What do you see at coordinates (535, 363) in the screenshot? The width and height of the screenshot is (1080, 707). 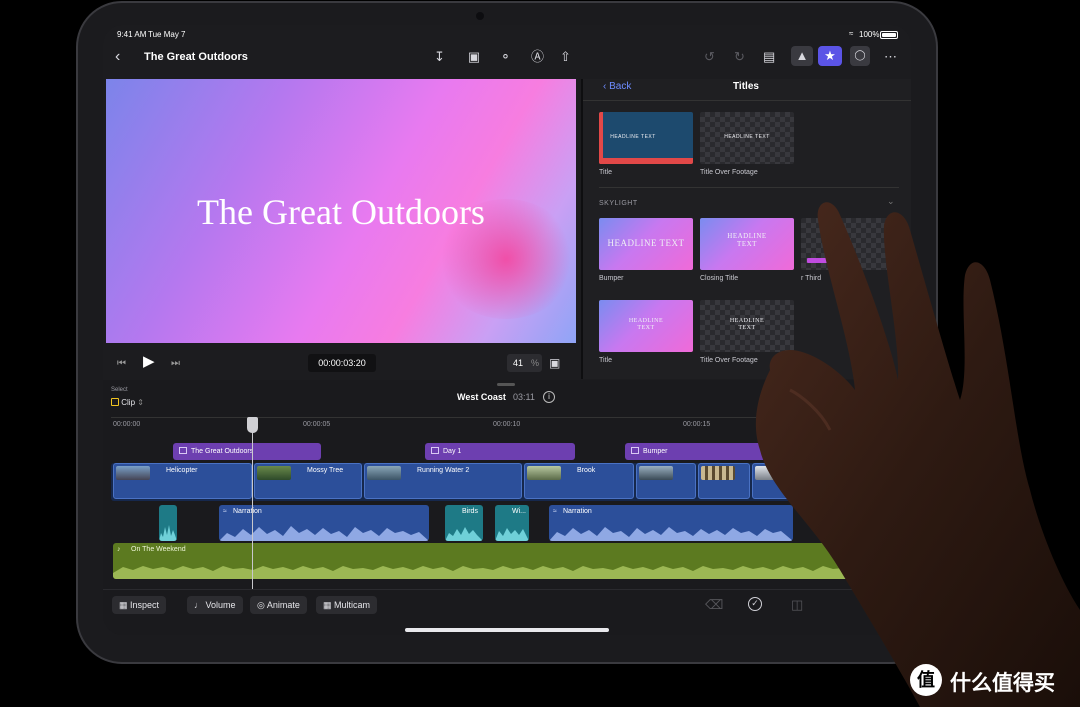 I see `zoom-unit: %` at bounding box center [535, 363].